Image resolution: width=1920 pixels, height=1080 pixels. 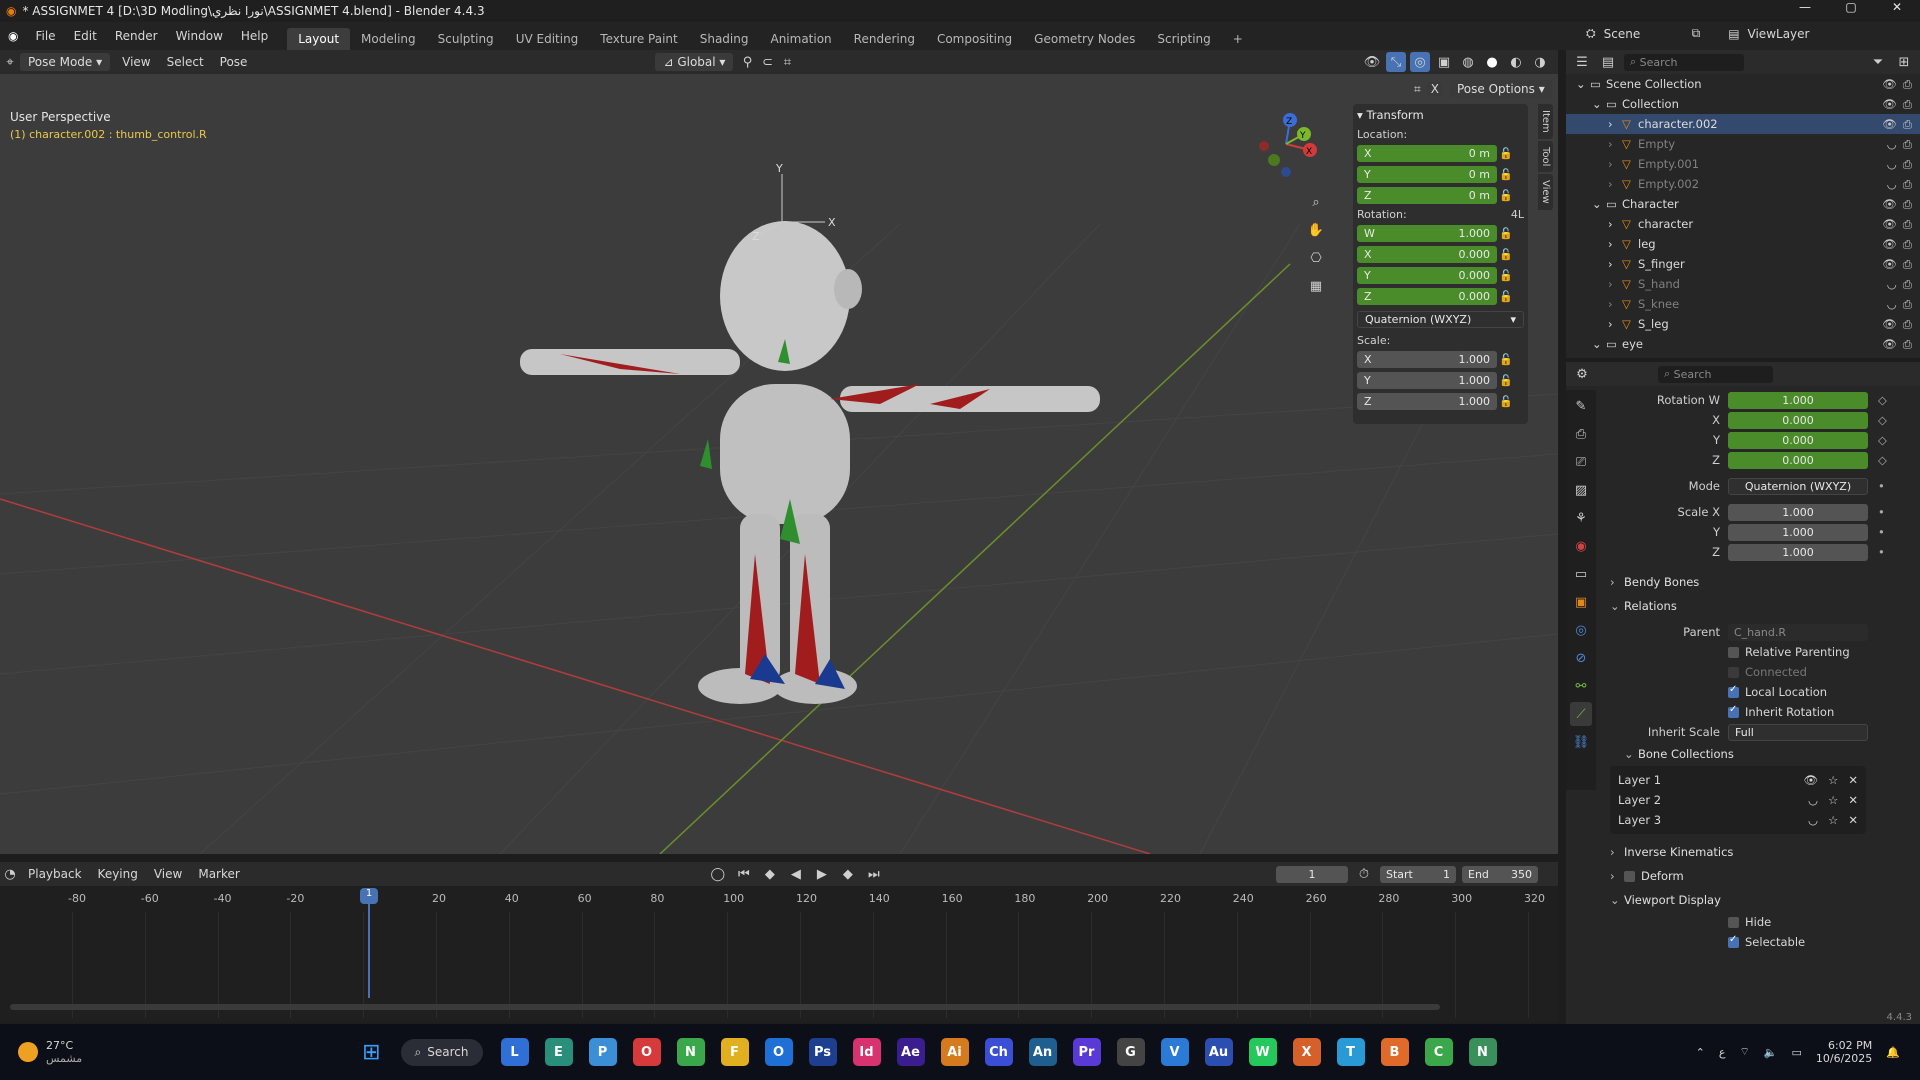 What do you see at coordinates (767, 62) in the screenshot?
I see `snap-icon: ⊂` at bounding box center [767, 62].